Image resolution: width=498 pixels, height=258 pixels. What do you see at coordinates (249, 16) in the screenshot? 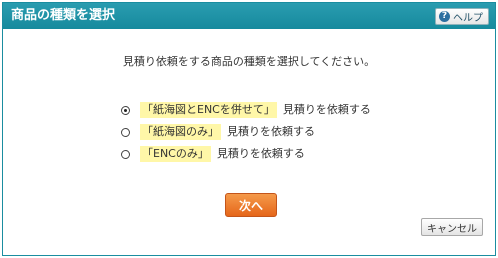
I see `dialog-titlebar: 商品の種類を選択 ? ヘルプ` at bounding box center [249, 16].